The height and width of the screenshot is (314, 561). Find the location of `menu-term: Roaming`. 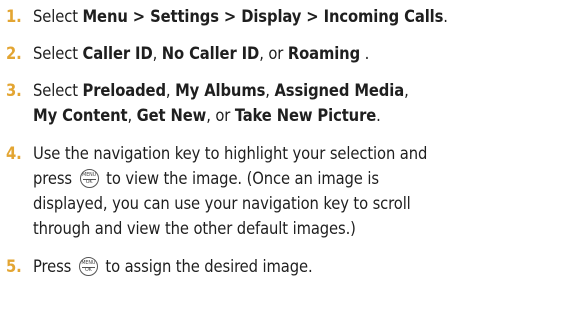

menu-term: Roaming is located at coordinates (324, 53).